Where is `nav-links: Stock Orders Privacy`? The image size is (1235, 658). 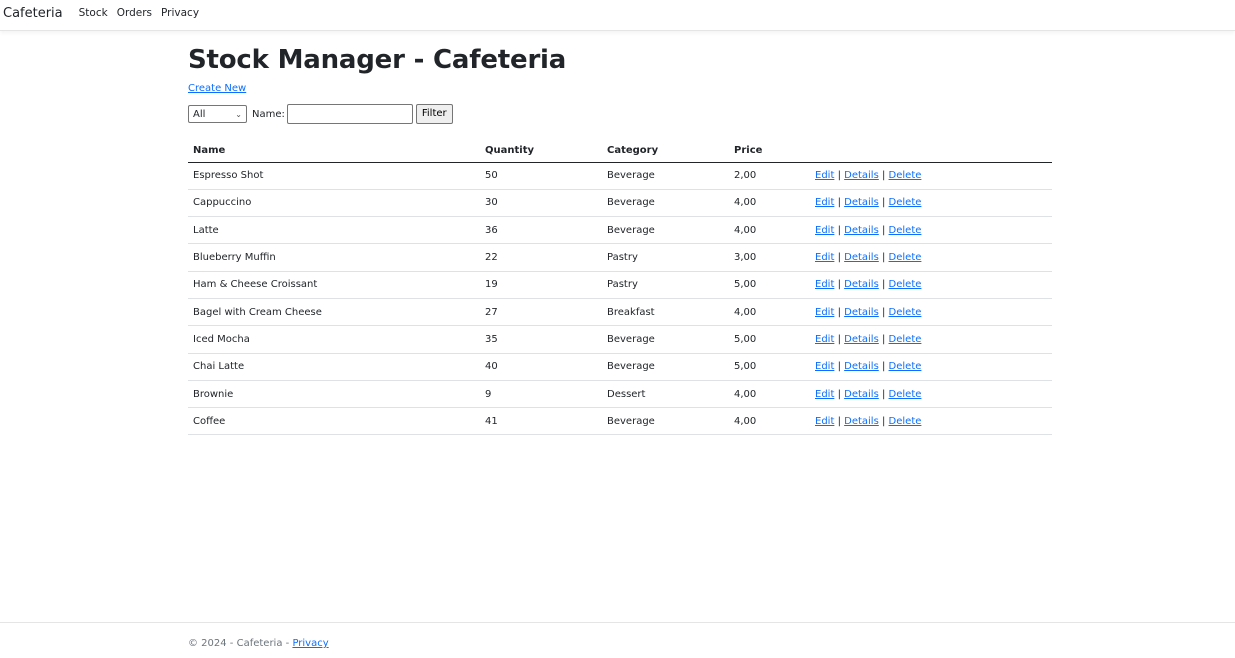 nav-links: Stock Orders Privacy is located at coordinates (143, 13).